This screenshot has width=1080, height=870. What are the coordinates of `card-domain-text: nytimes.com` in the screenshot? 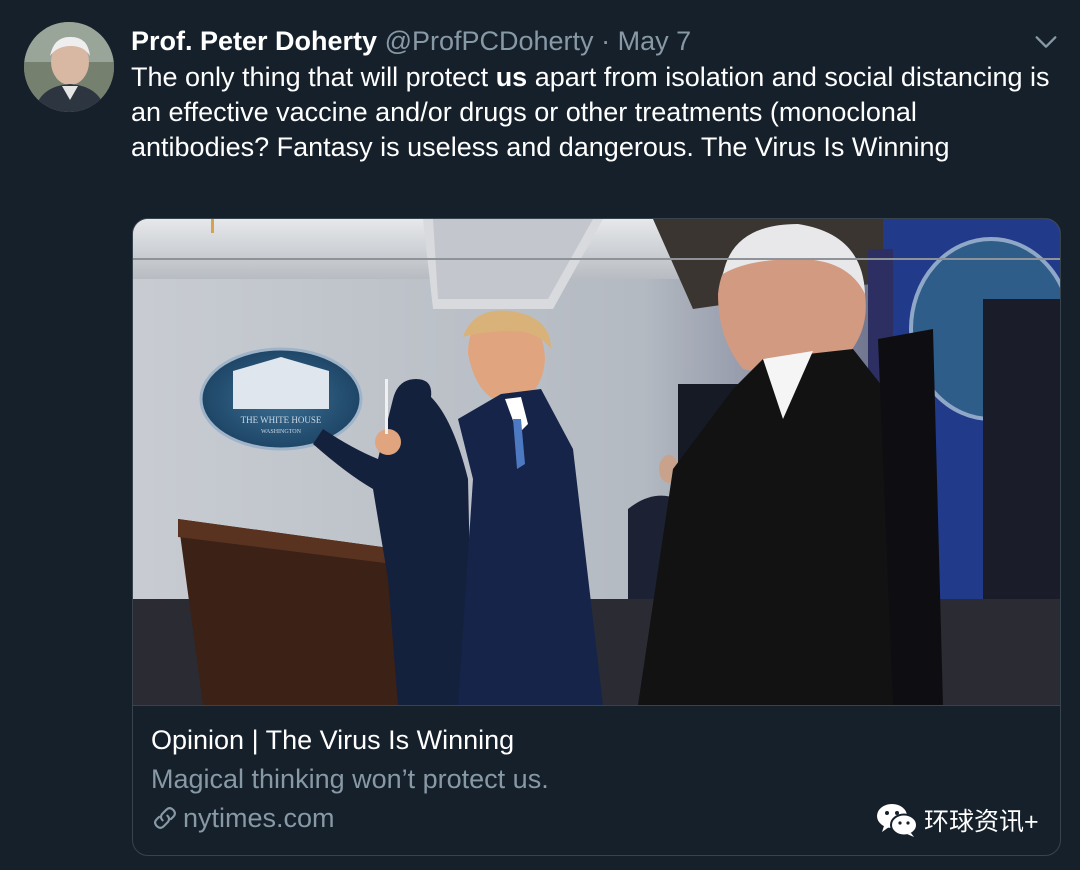 It's located at (259, 818).